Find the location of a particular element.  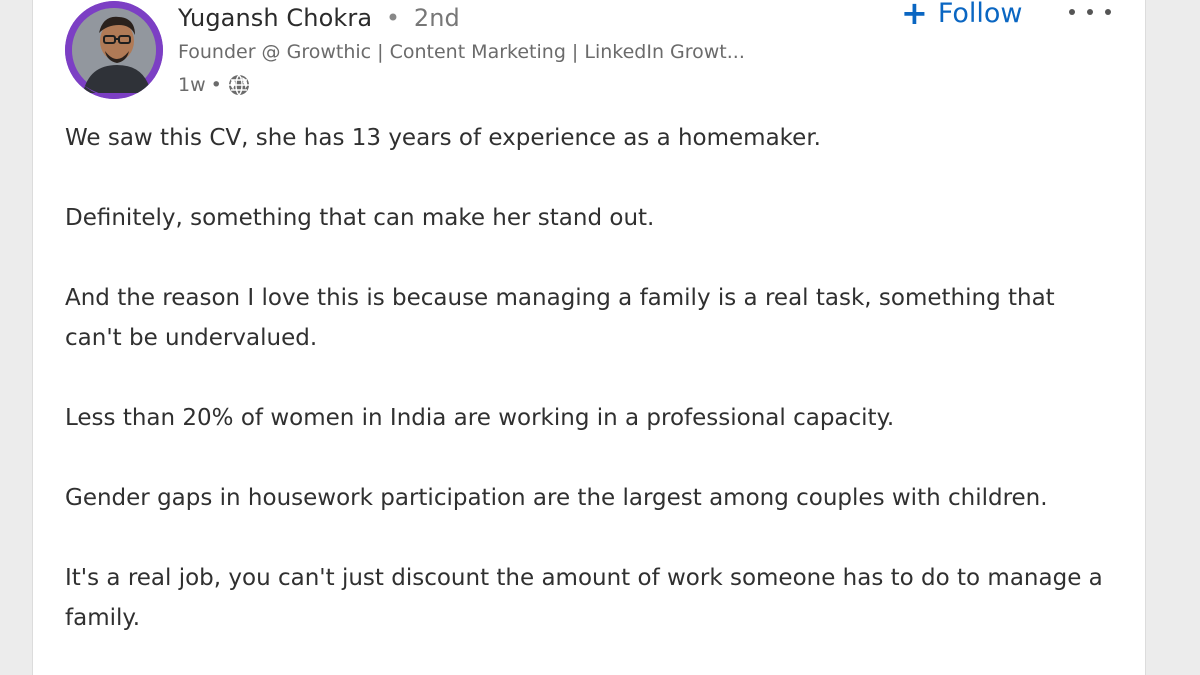

follow-label: Follow is located at coordinates (980, 14).